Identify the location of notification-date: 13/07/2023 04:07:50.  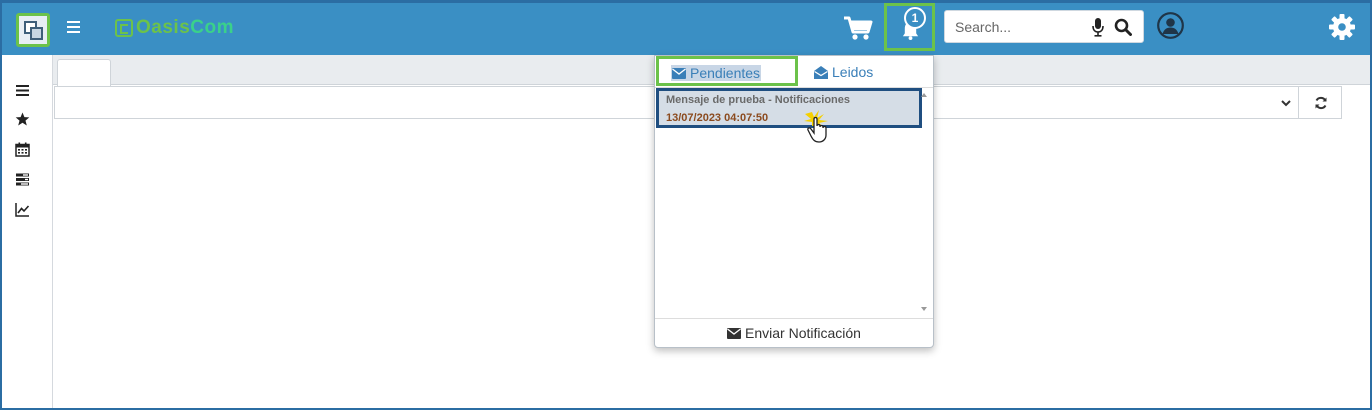
(717, 118).